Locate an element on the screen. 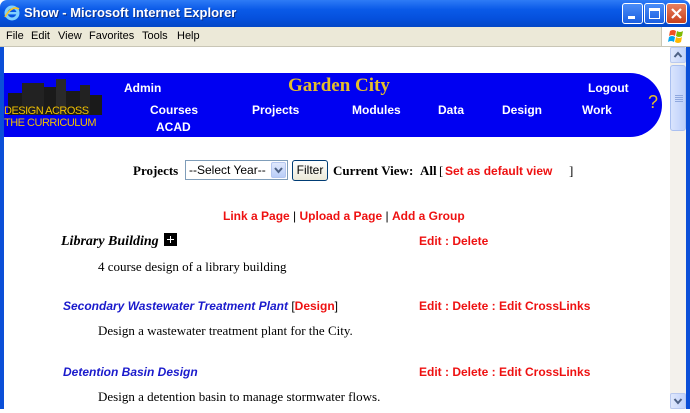 This screenshot has height=413, width=690. nav-modules: Modules is located at coordinates (376, 110).